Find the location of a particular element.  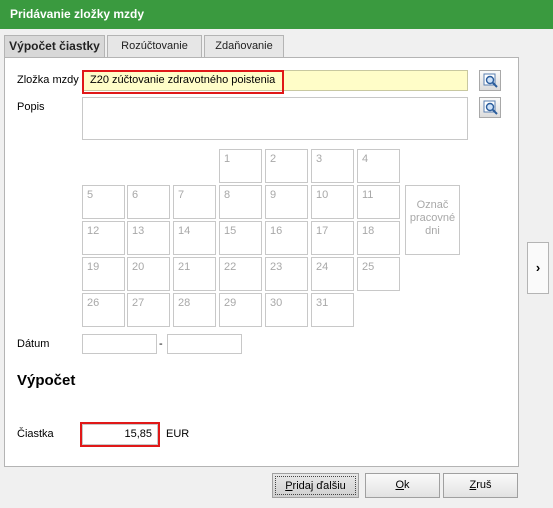

window-title: Pridávanie zložky mzdy is located at coordinates (276, 14).